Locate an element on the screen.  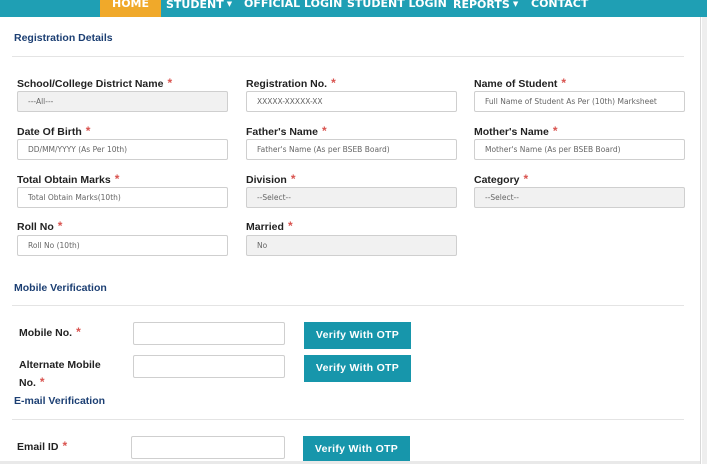
father-name-input: Father's Name (As per BSEB Board) is located at coordinates (351, 149).